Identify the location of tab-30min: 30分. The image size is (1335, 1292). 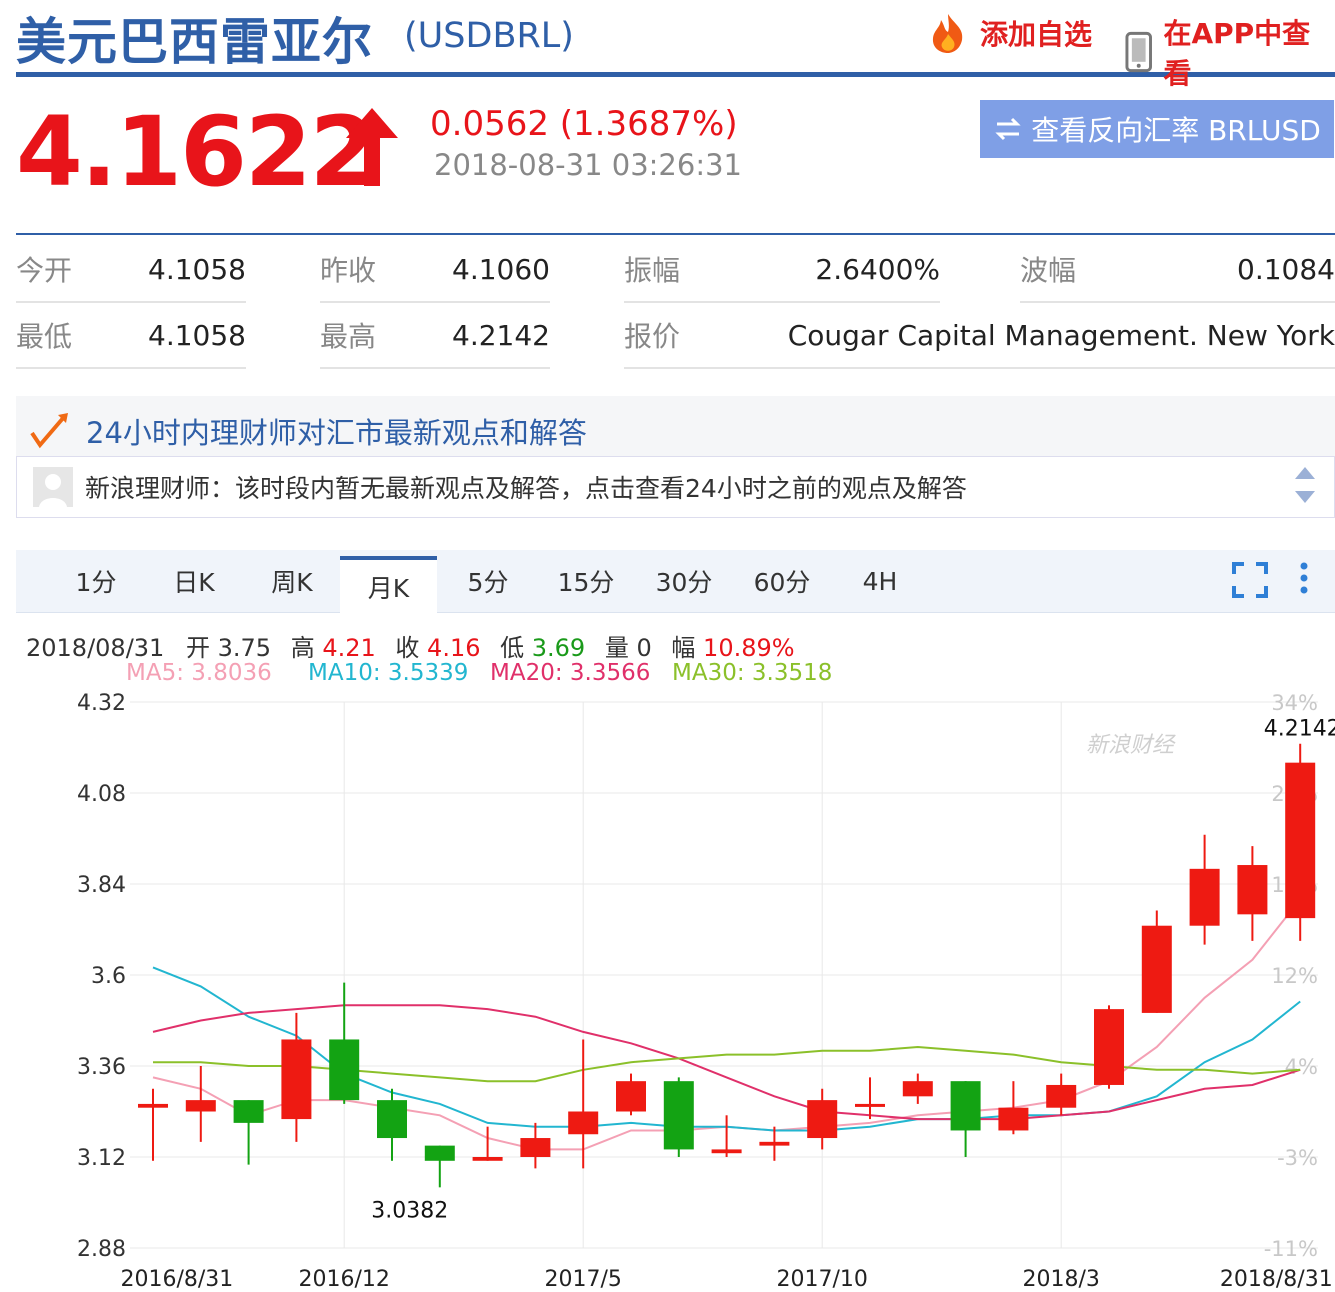
(684, 581).